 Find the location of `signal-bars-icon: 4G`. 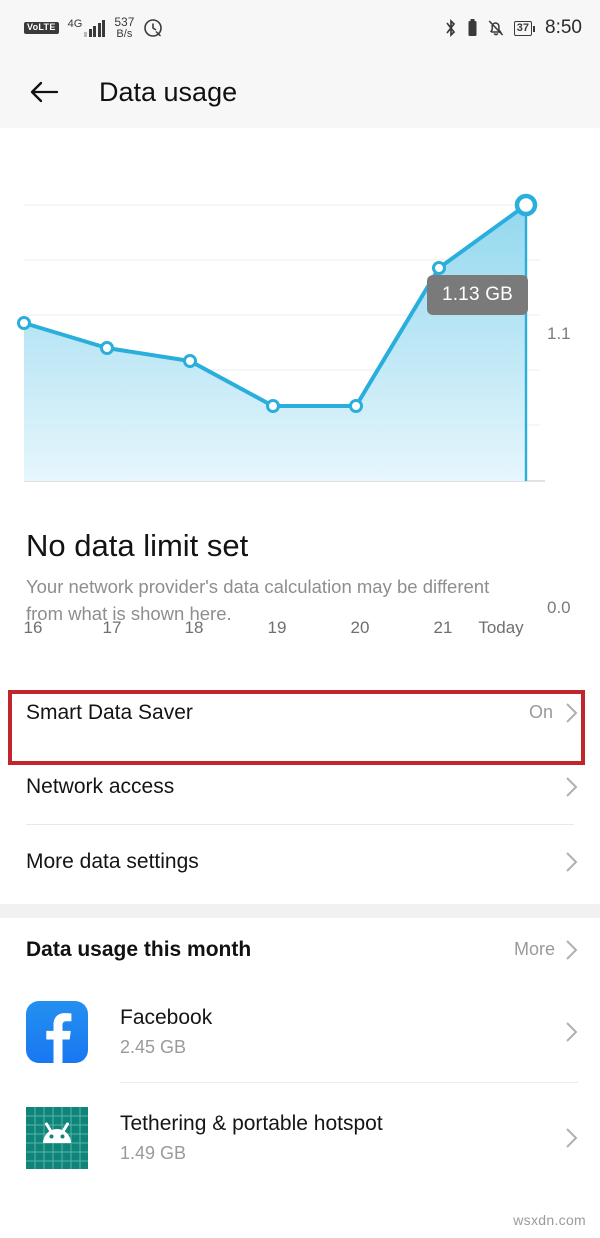

signal-bars-icon: 4G is located at coordinates (86, 27).